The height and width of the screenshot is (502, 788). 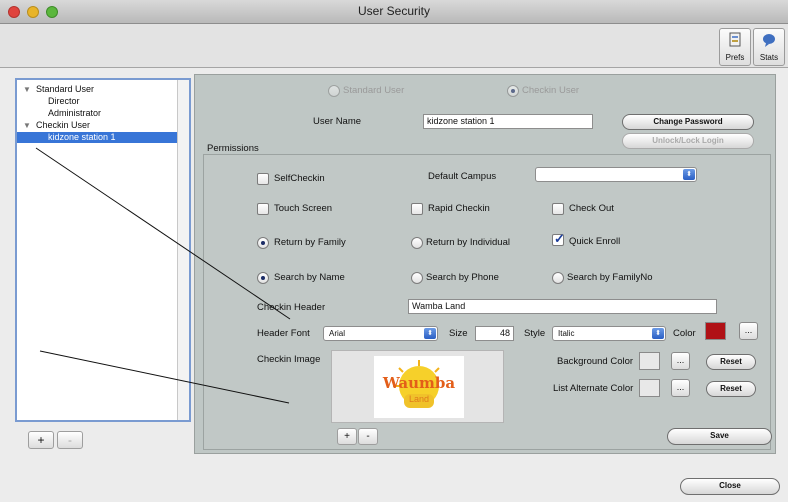 I want to click on close-button: Close, so click(x=730, y=486).